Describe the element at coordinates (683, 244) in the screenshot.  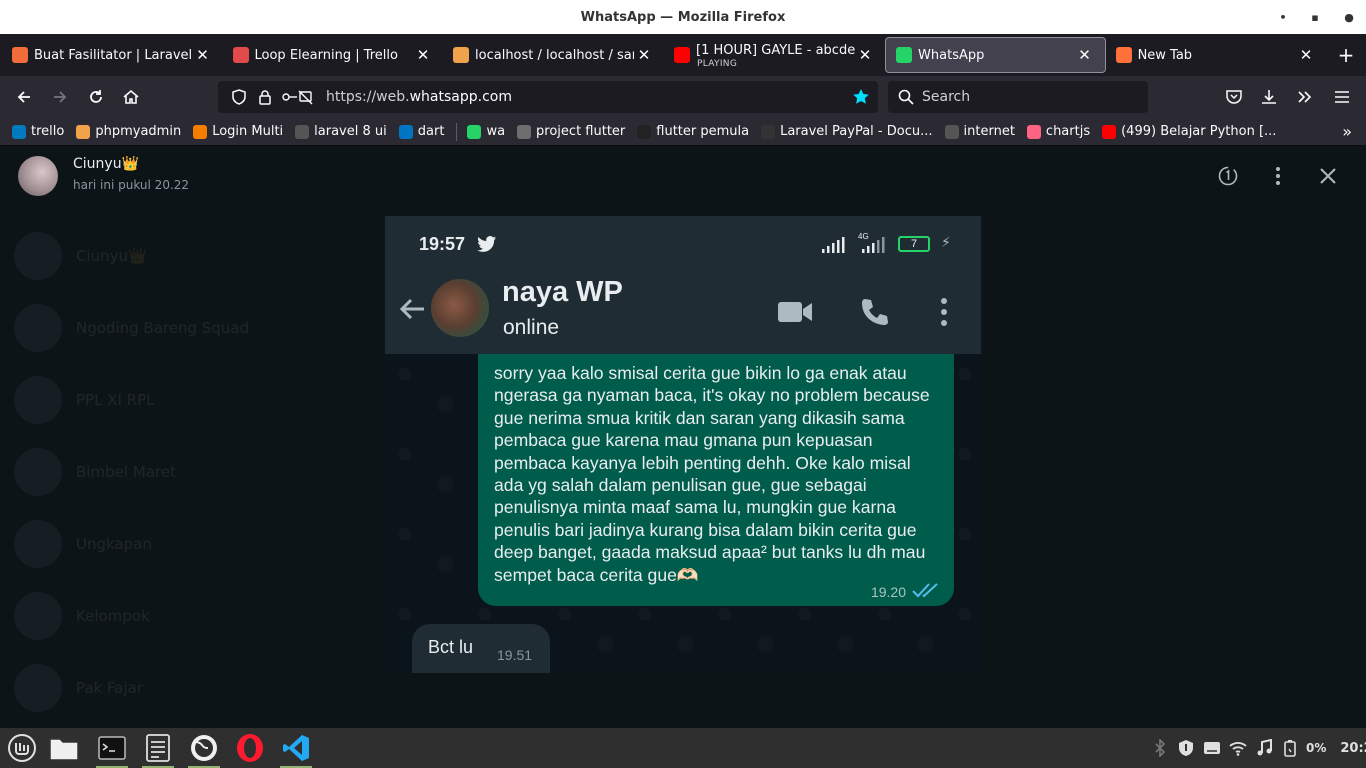
I see `phone-status-bar: 19:57 4G 7 ⚡` at that location.